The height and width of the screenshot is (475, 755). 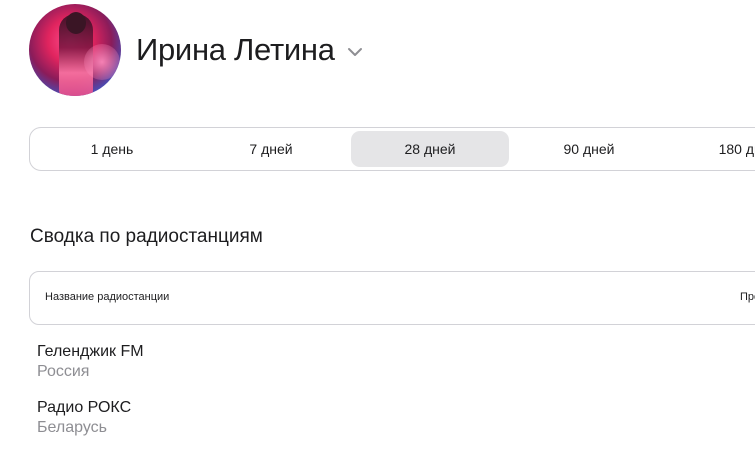 I want to click on tab-1-day: 1 день, so click(x=112, y=149).